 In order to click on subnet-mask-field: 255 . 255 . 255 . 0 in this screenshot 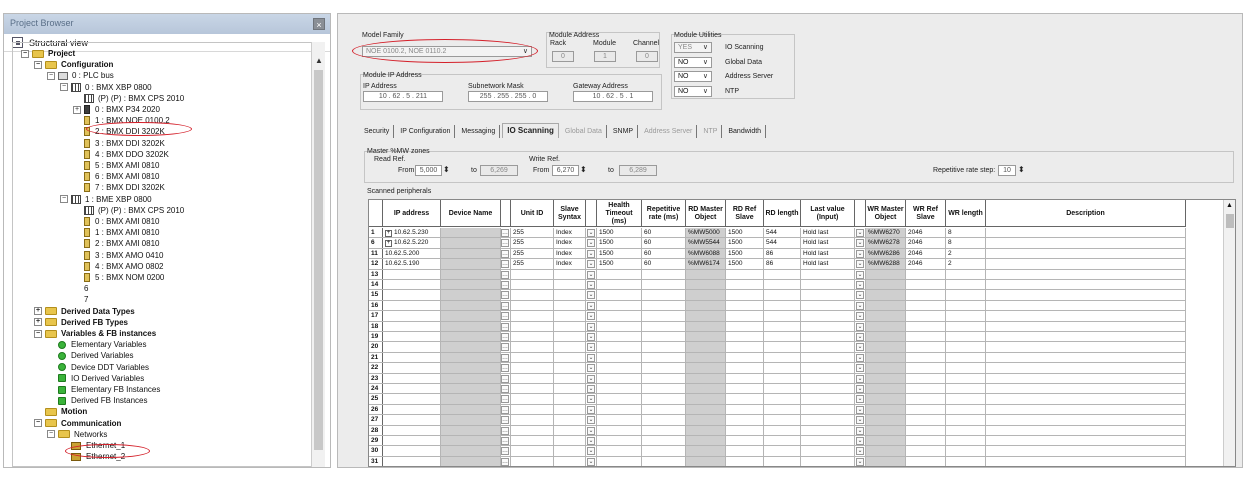, I will do `click(508, 96)`.